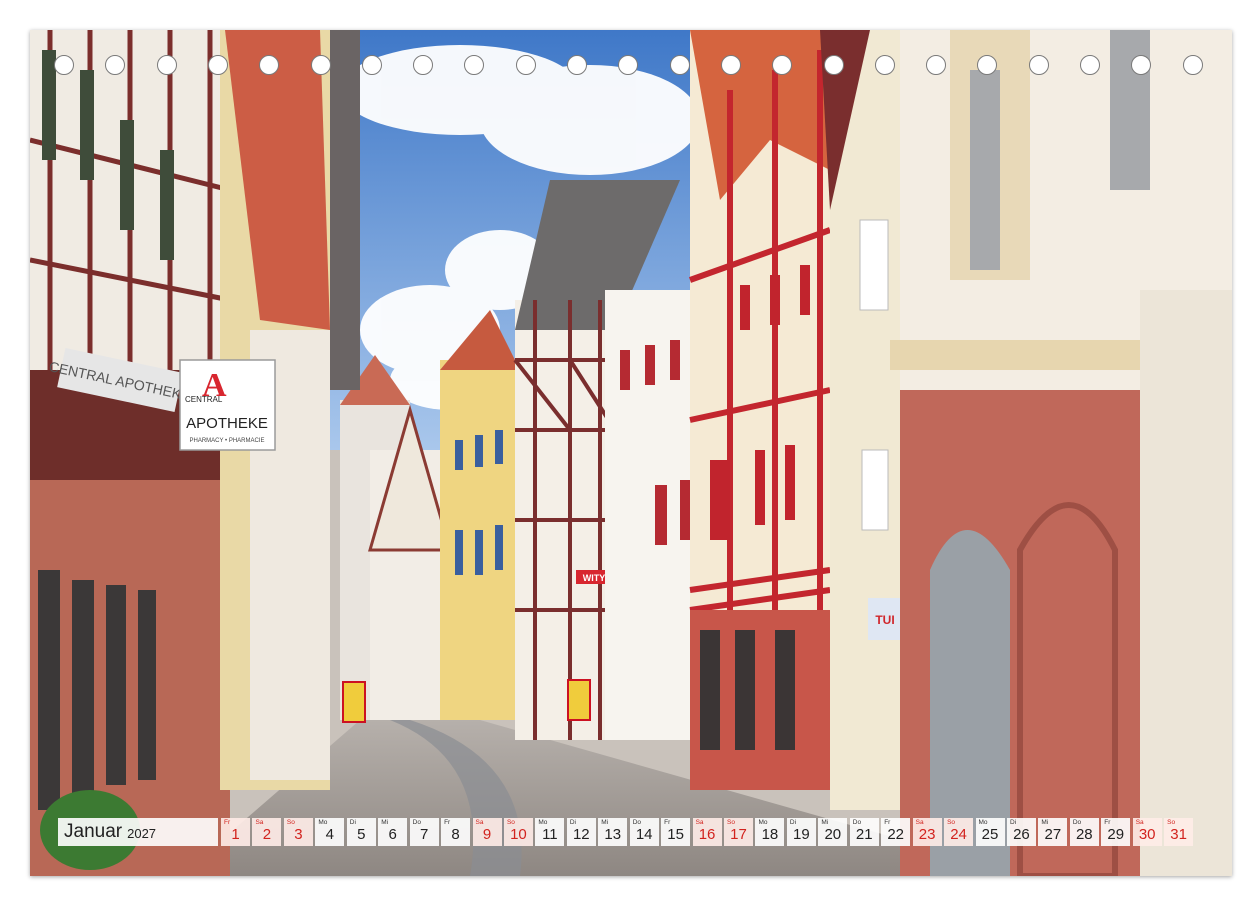 The image size is (1260, 905). I want to click on day-number: 18, so click(770, 834).